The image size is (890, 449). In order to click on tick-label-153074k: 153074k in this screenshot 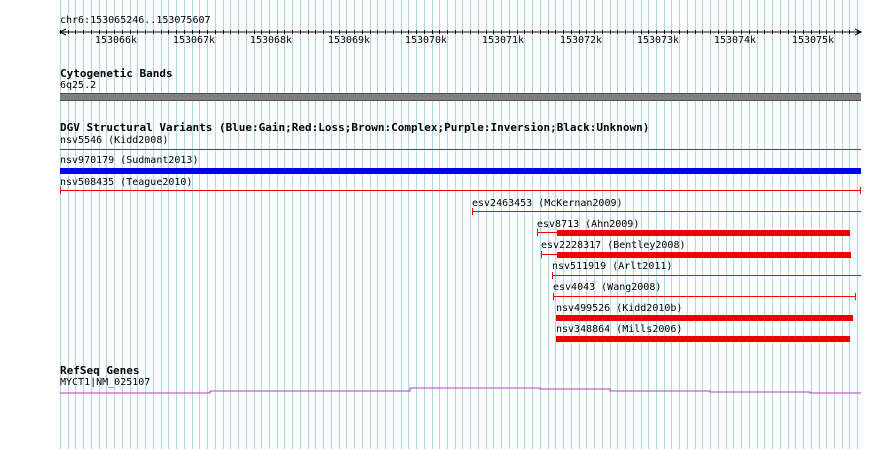, I will do `click(735, 40)`.